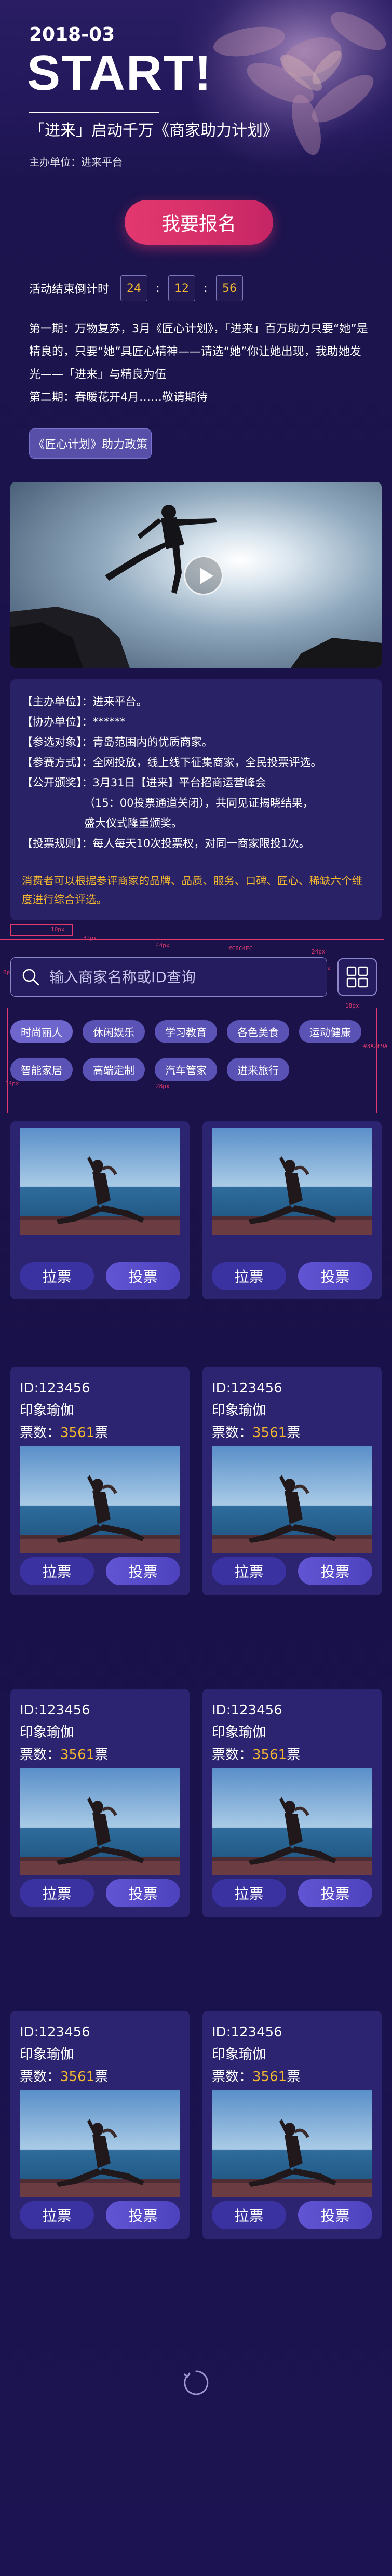 Image resolution: width=392 pixels, height=2576 pixels. I want to click on info-key: 【协办单位】：, so click(57, 722).